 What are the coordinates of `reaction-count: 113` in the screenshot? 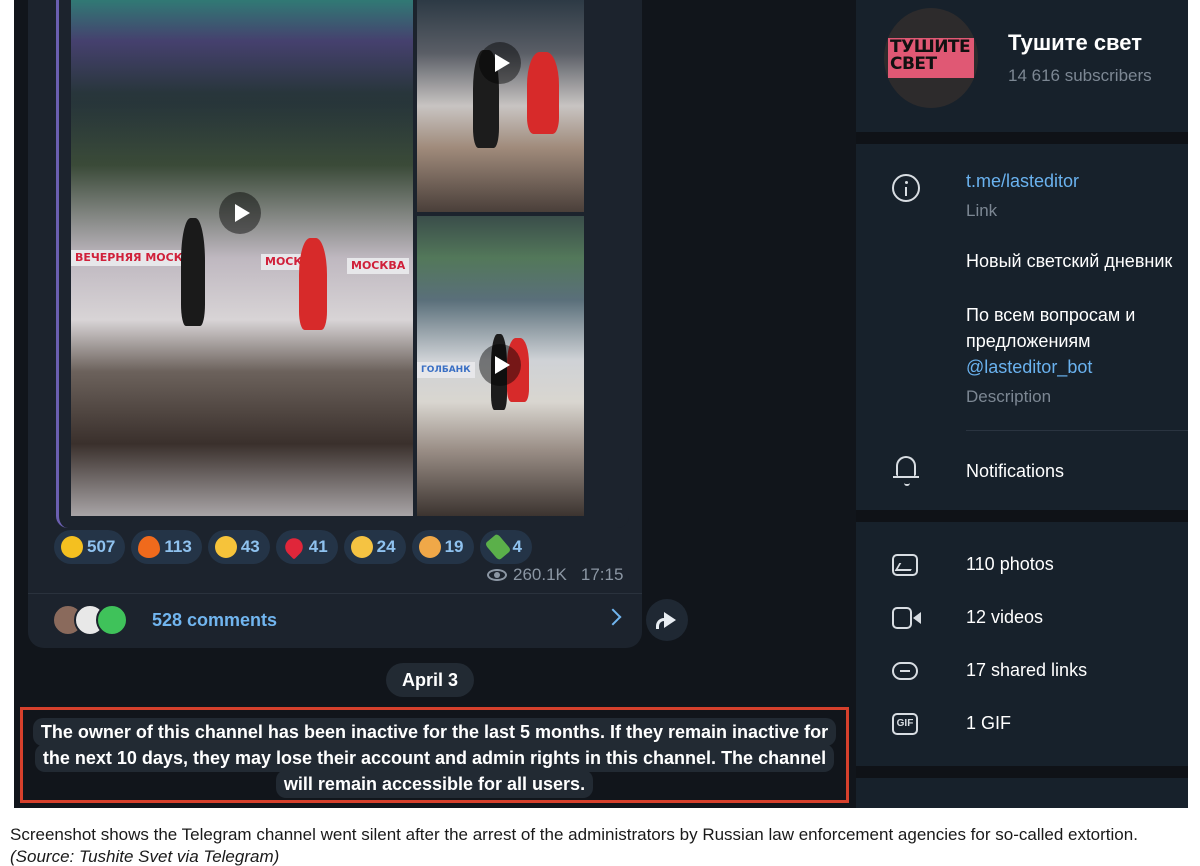 It's located at (178, 546).